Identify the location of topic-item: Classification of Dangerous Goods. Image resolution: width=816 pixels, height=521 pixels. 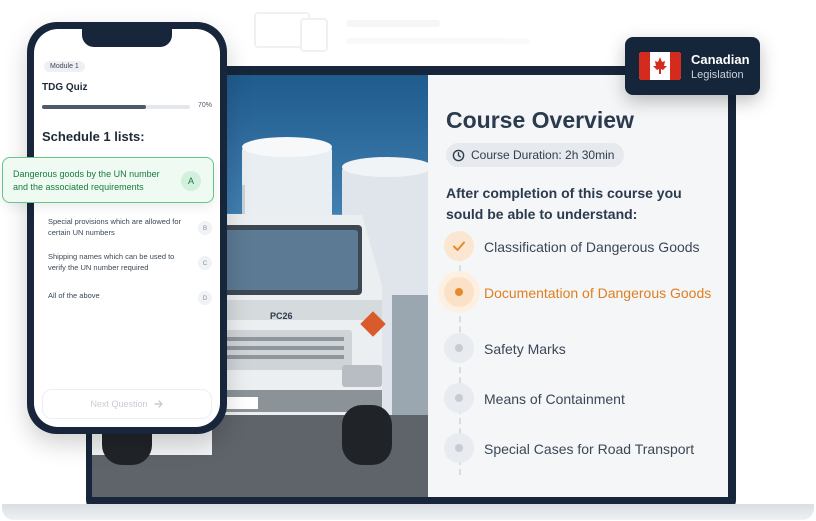
(584, 245).